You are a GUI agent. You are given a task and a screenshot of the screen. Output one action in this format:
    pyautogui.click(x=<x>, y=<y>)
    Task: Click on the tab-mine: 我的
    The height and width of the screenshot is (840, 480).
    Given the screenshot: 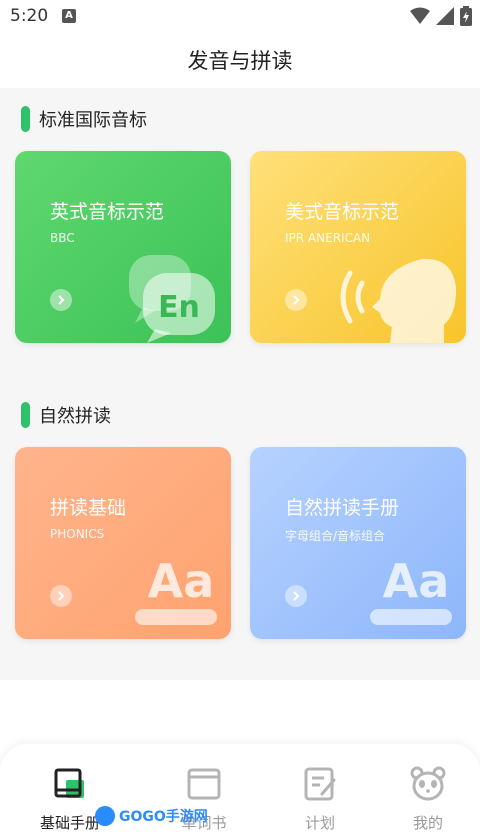 What is the action you would take?
    pyautogui.click(x=424, y=792)
    